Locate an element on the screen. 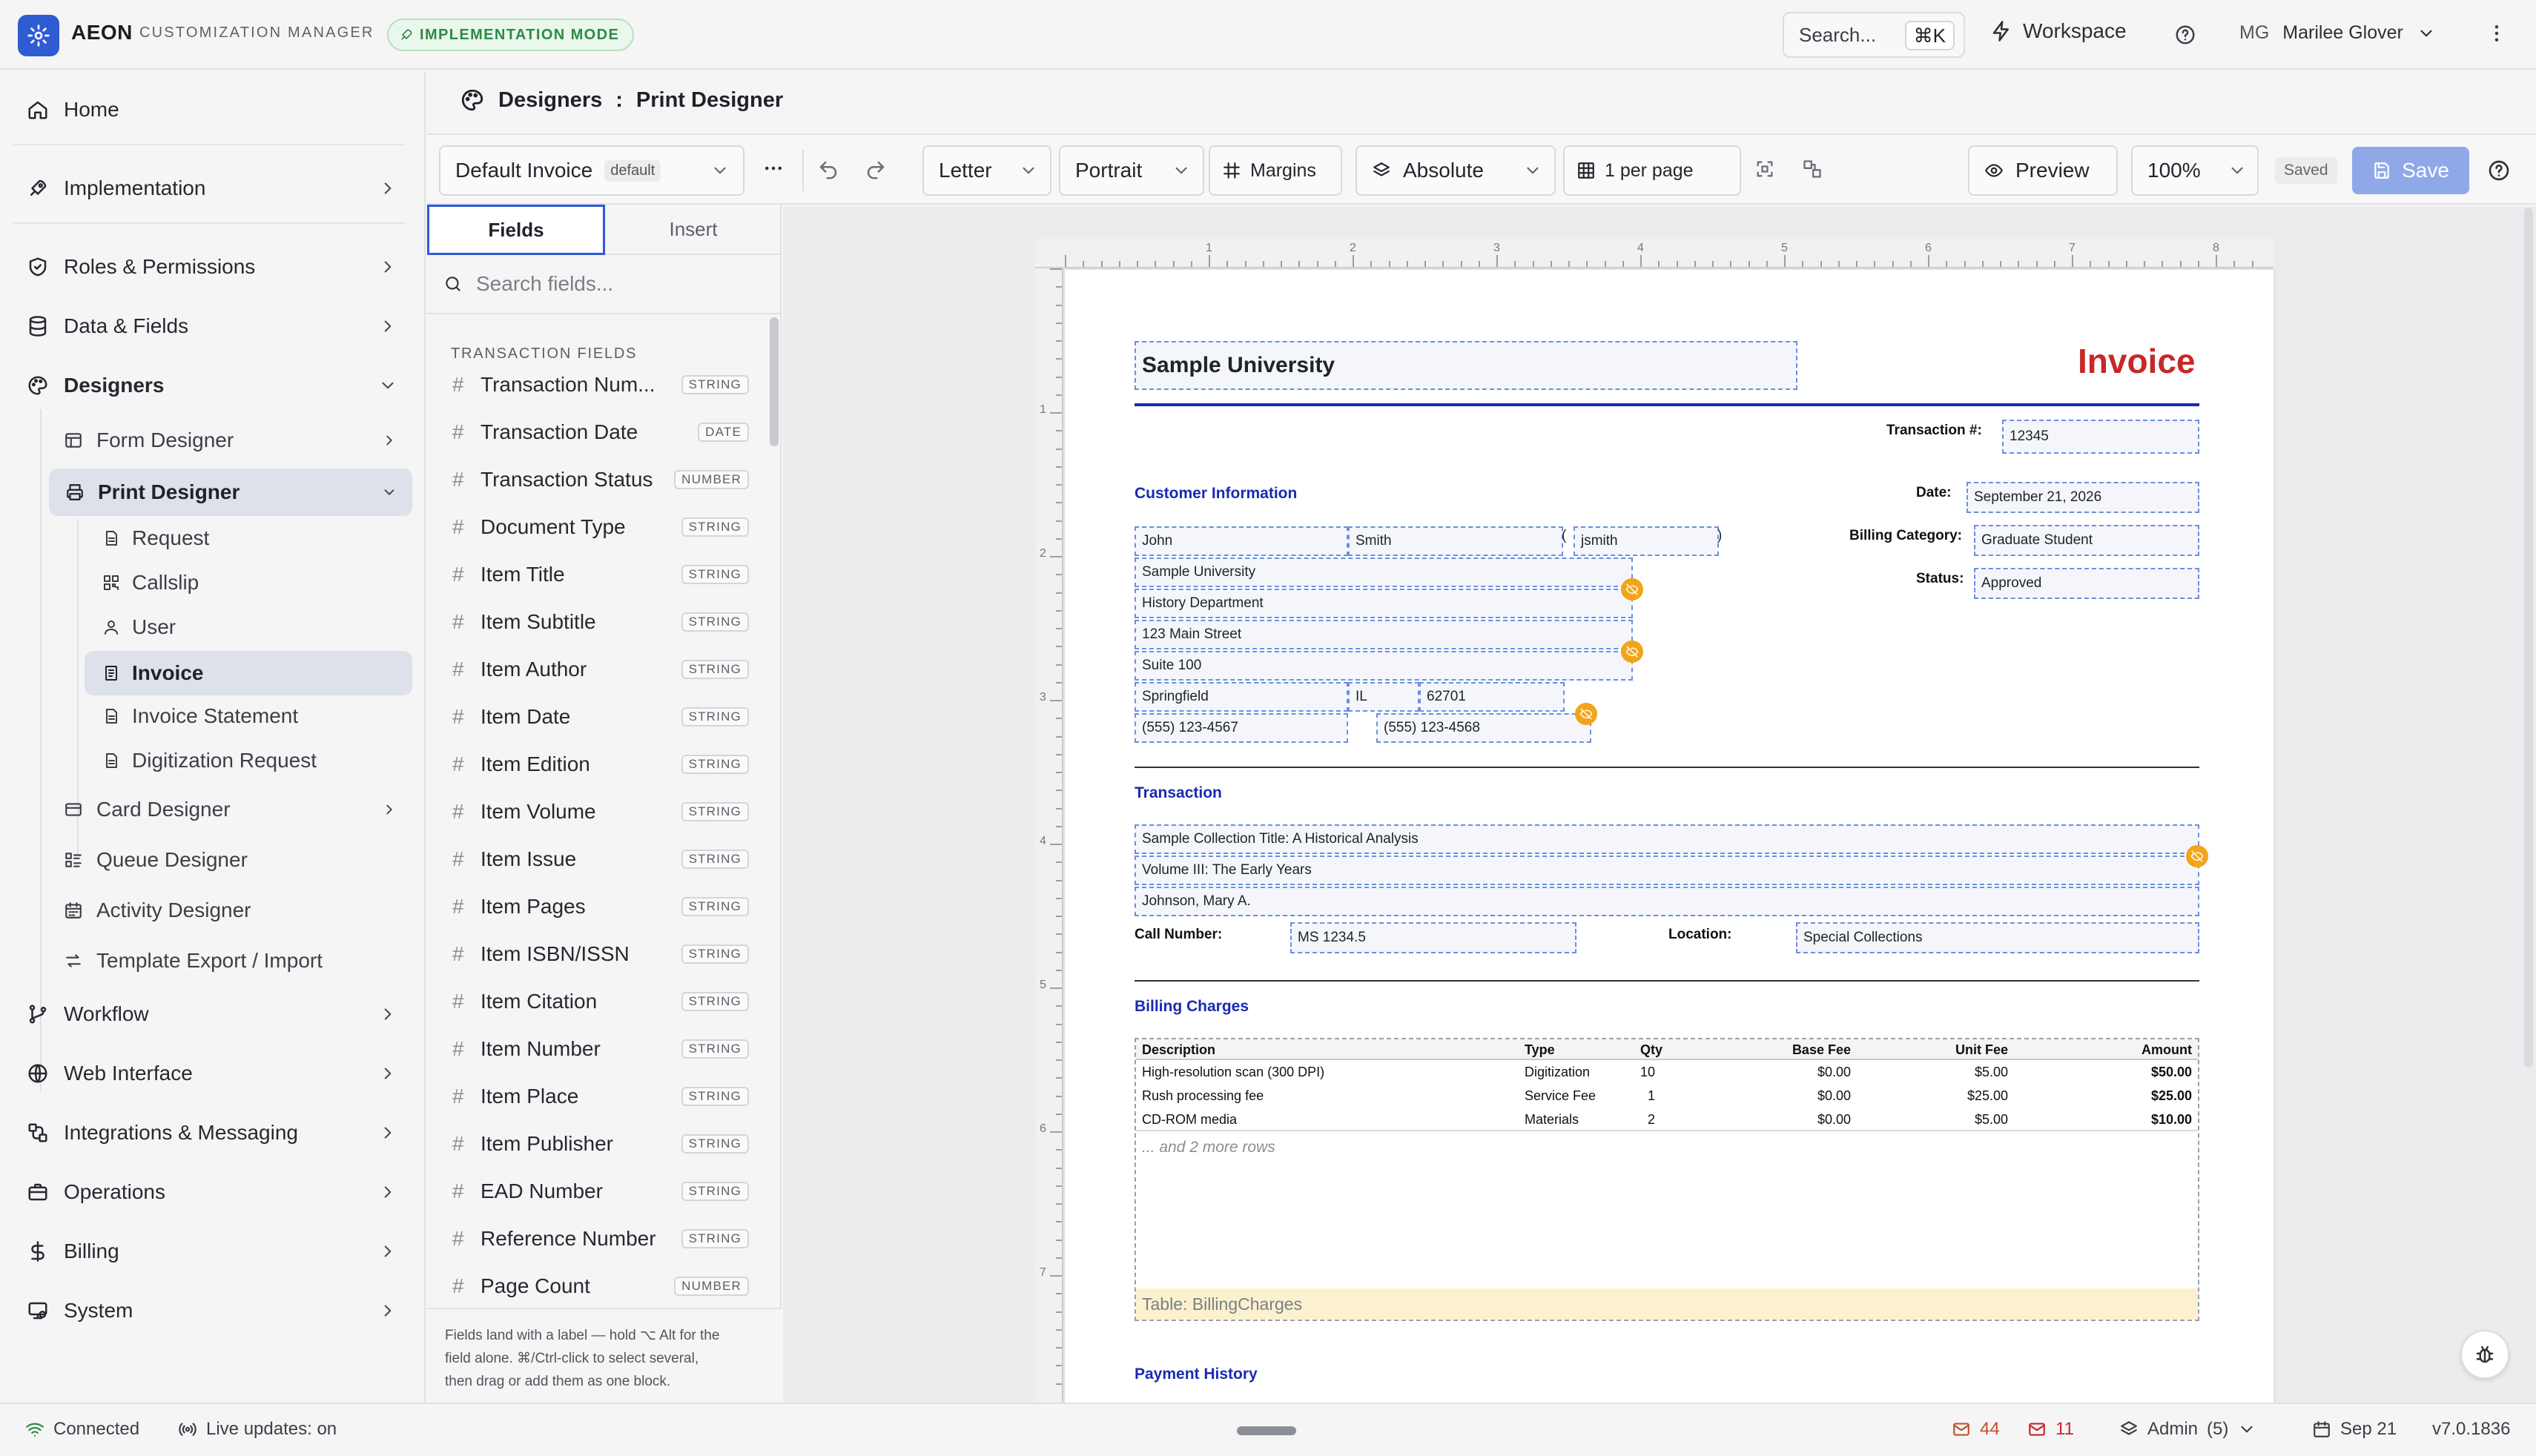 The width and height of the screenshot is (2536, 1456). paper-size-select: Letter is located at coordinates (987, 170).